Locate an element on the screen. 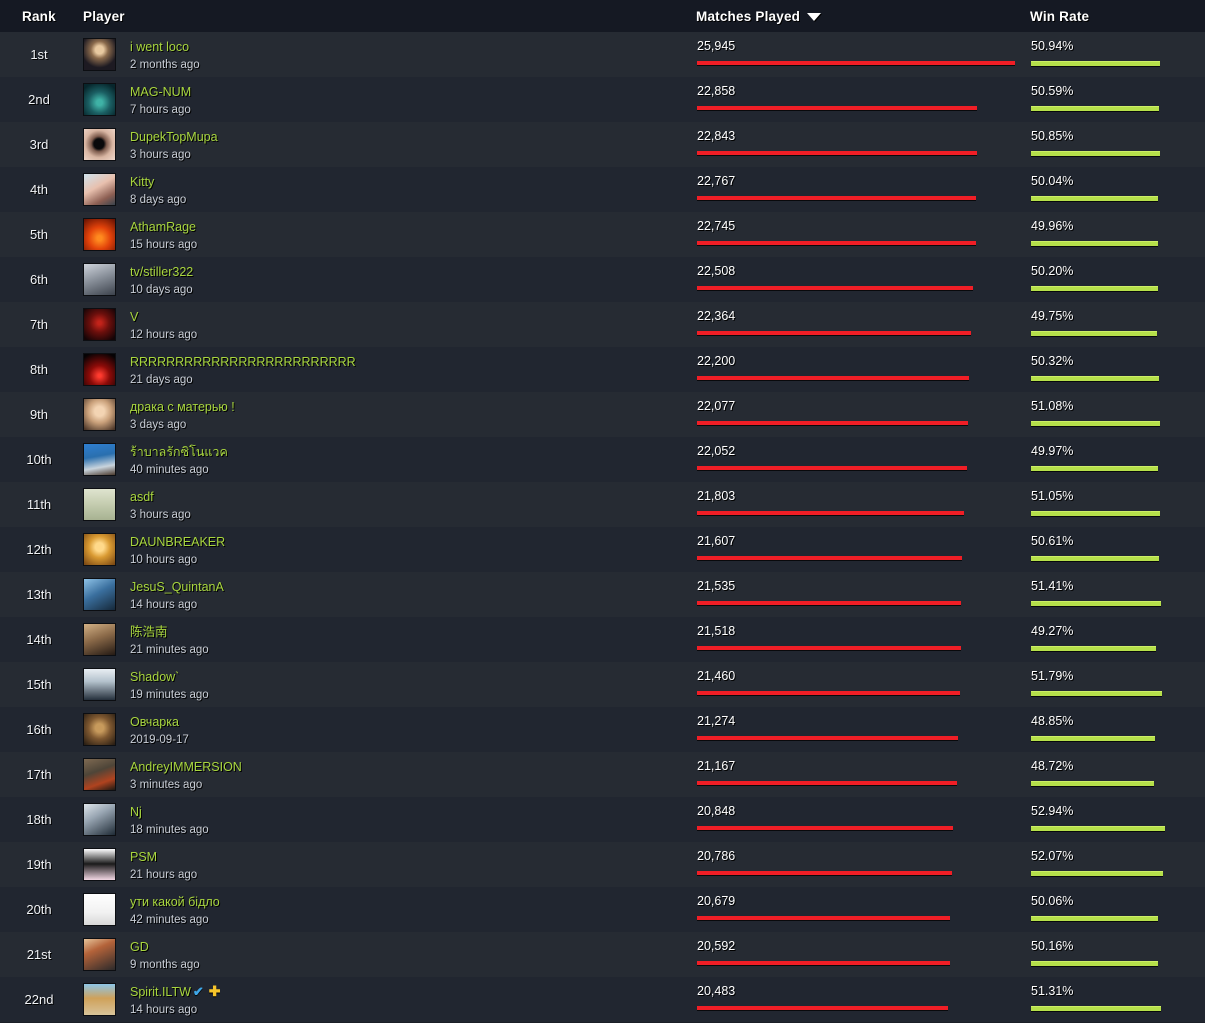 This screenshot has height=1023, width=1205. table-row: 11th asdf 3 hours ago 21,803 51.05% is located at coordinates (602, 504).